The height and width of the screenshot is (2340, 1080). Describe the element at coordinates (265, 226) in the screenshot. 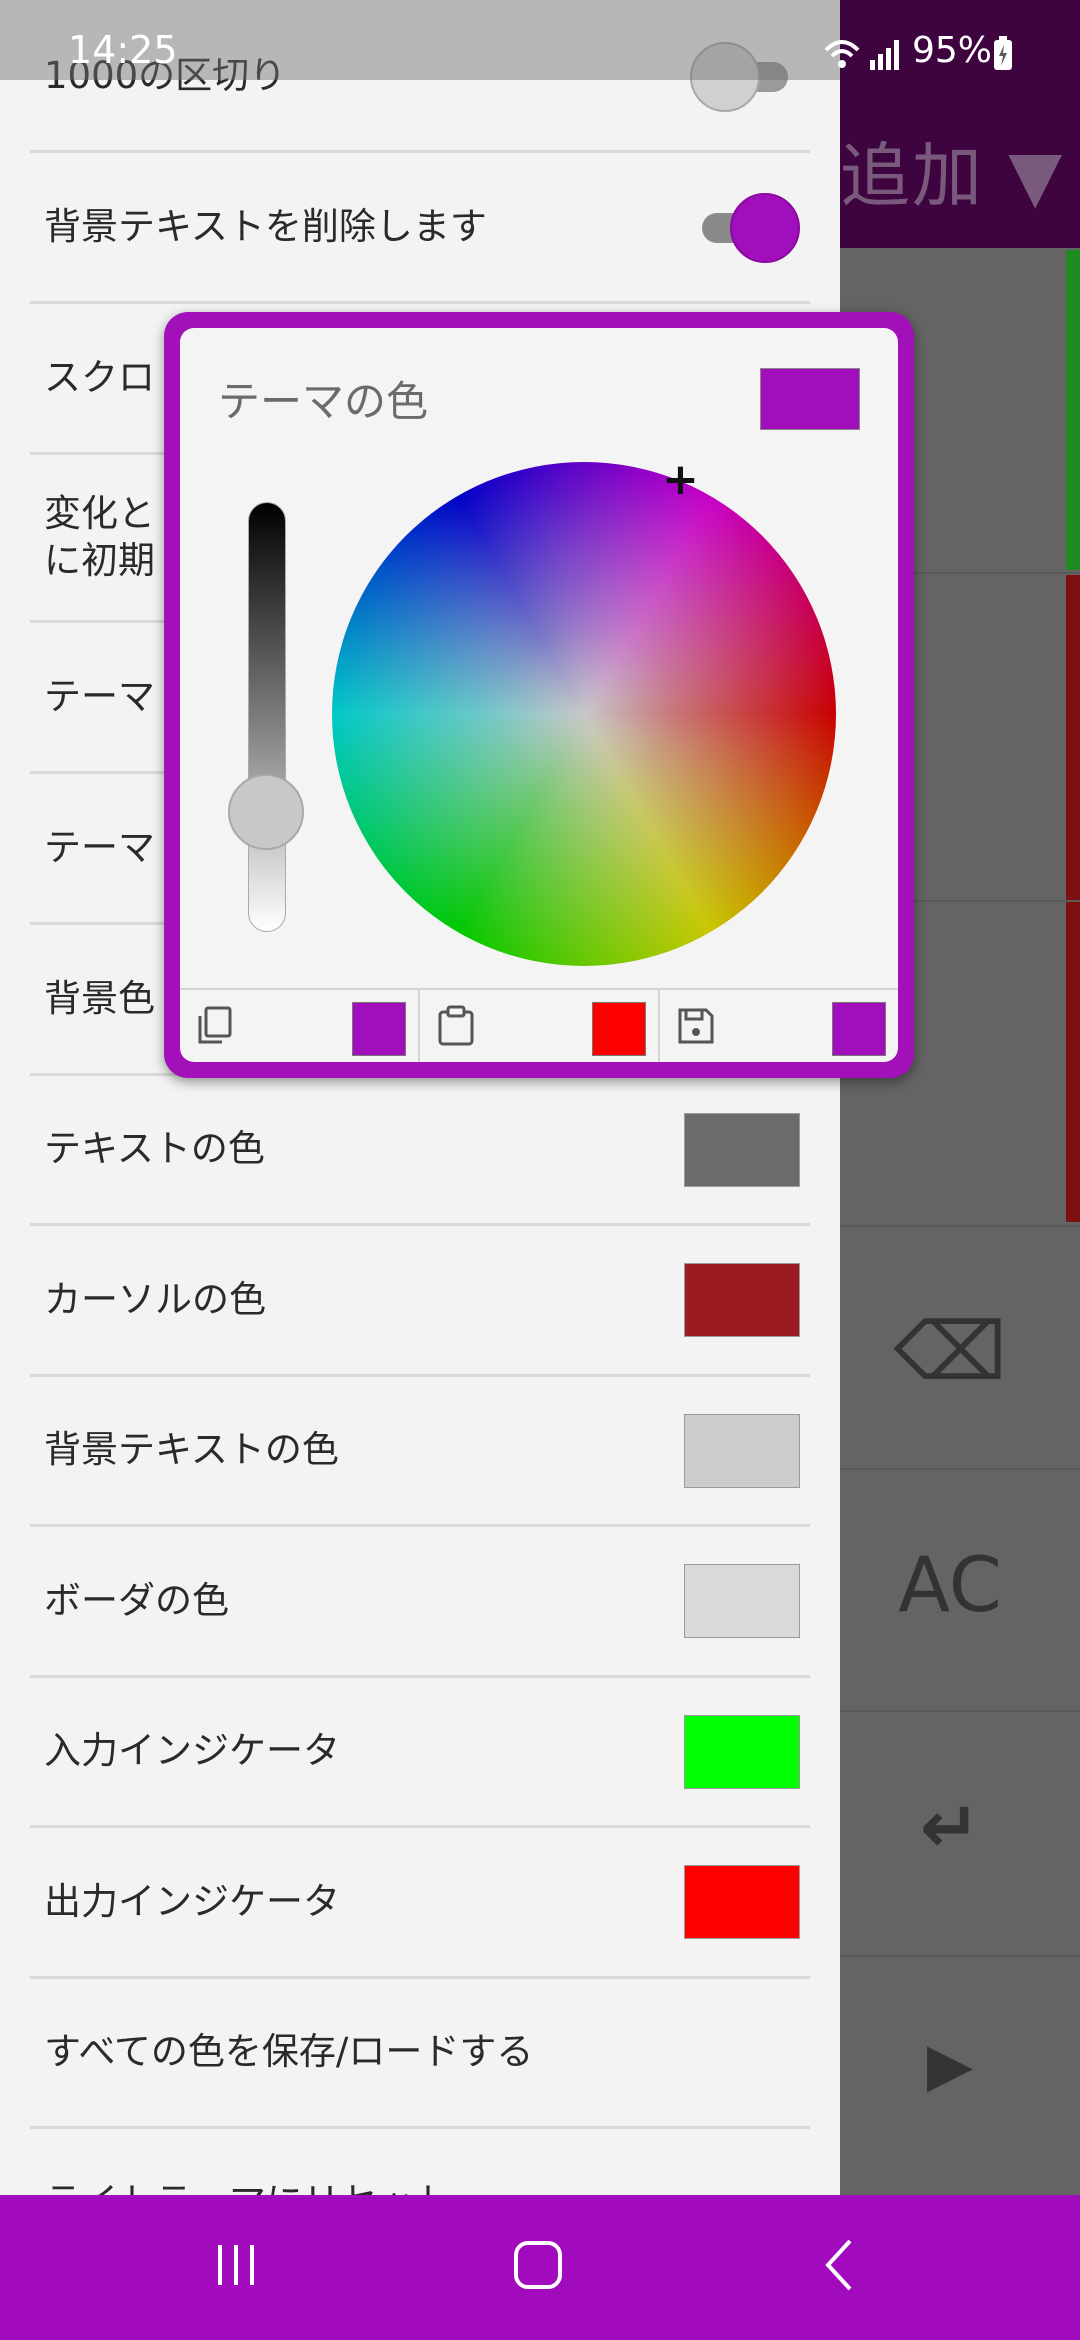

I see `settings-row-label: 背景テキストを削除します` at that location.